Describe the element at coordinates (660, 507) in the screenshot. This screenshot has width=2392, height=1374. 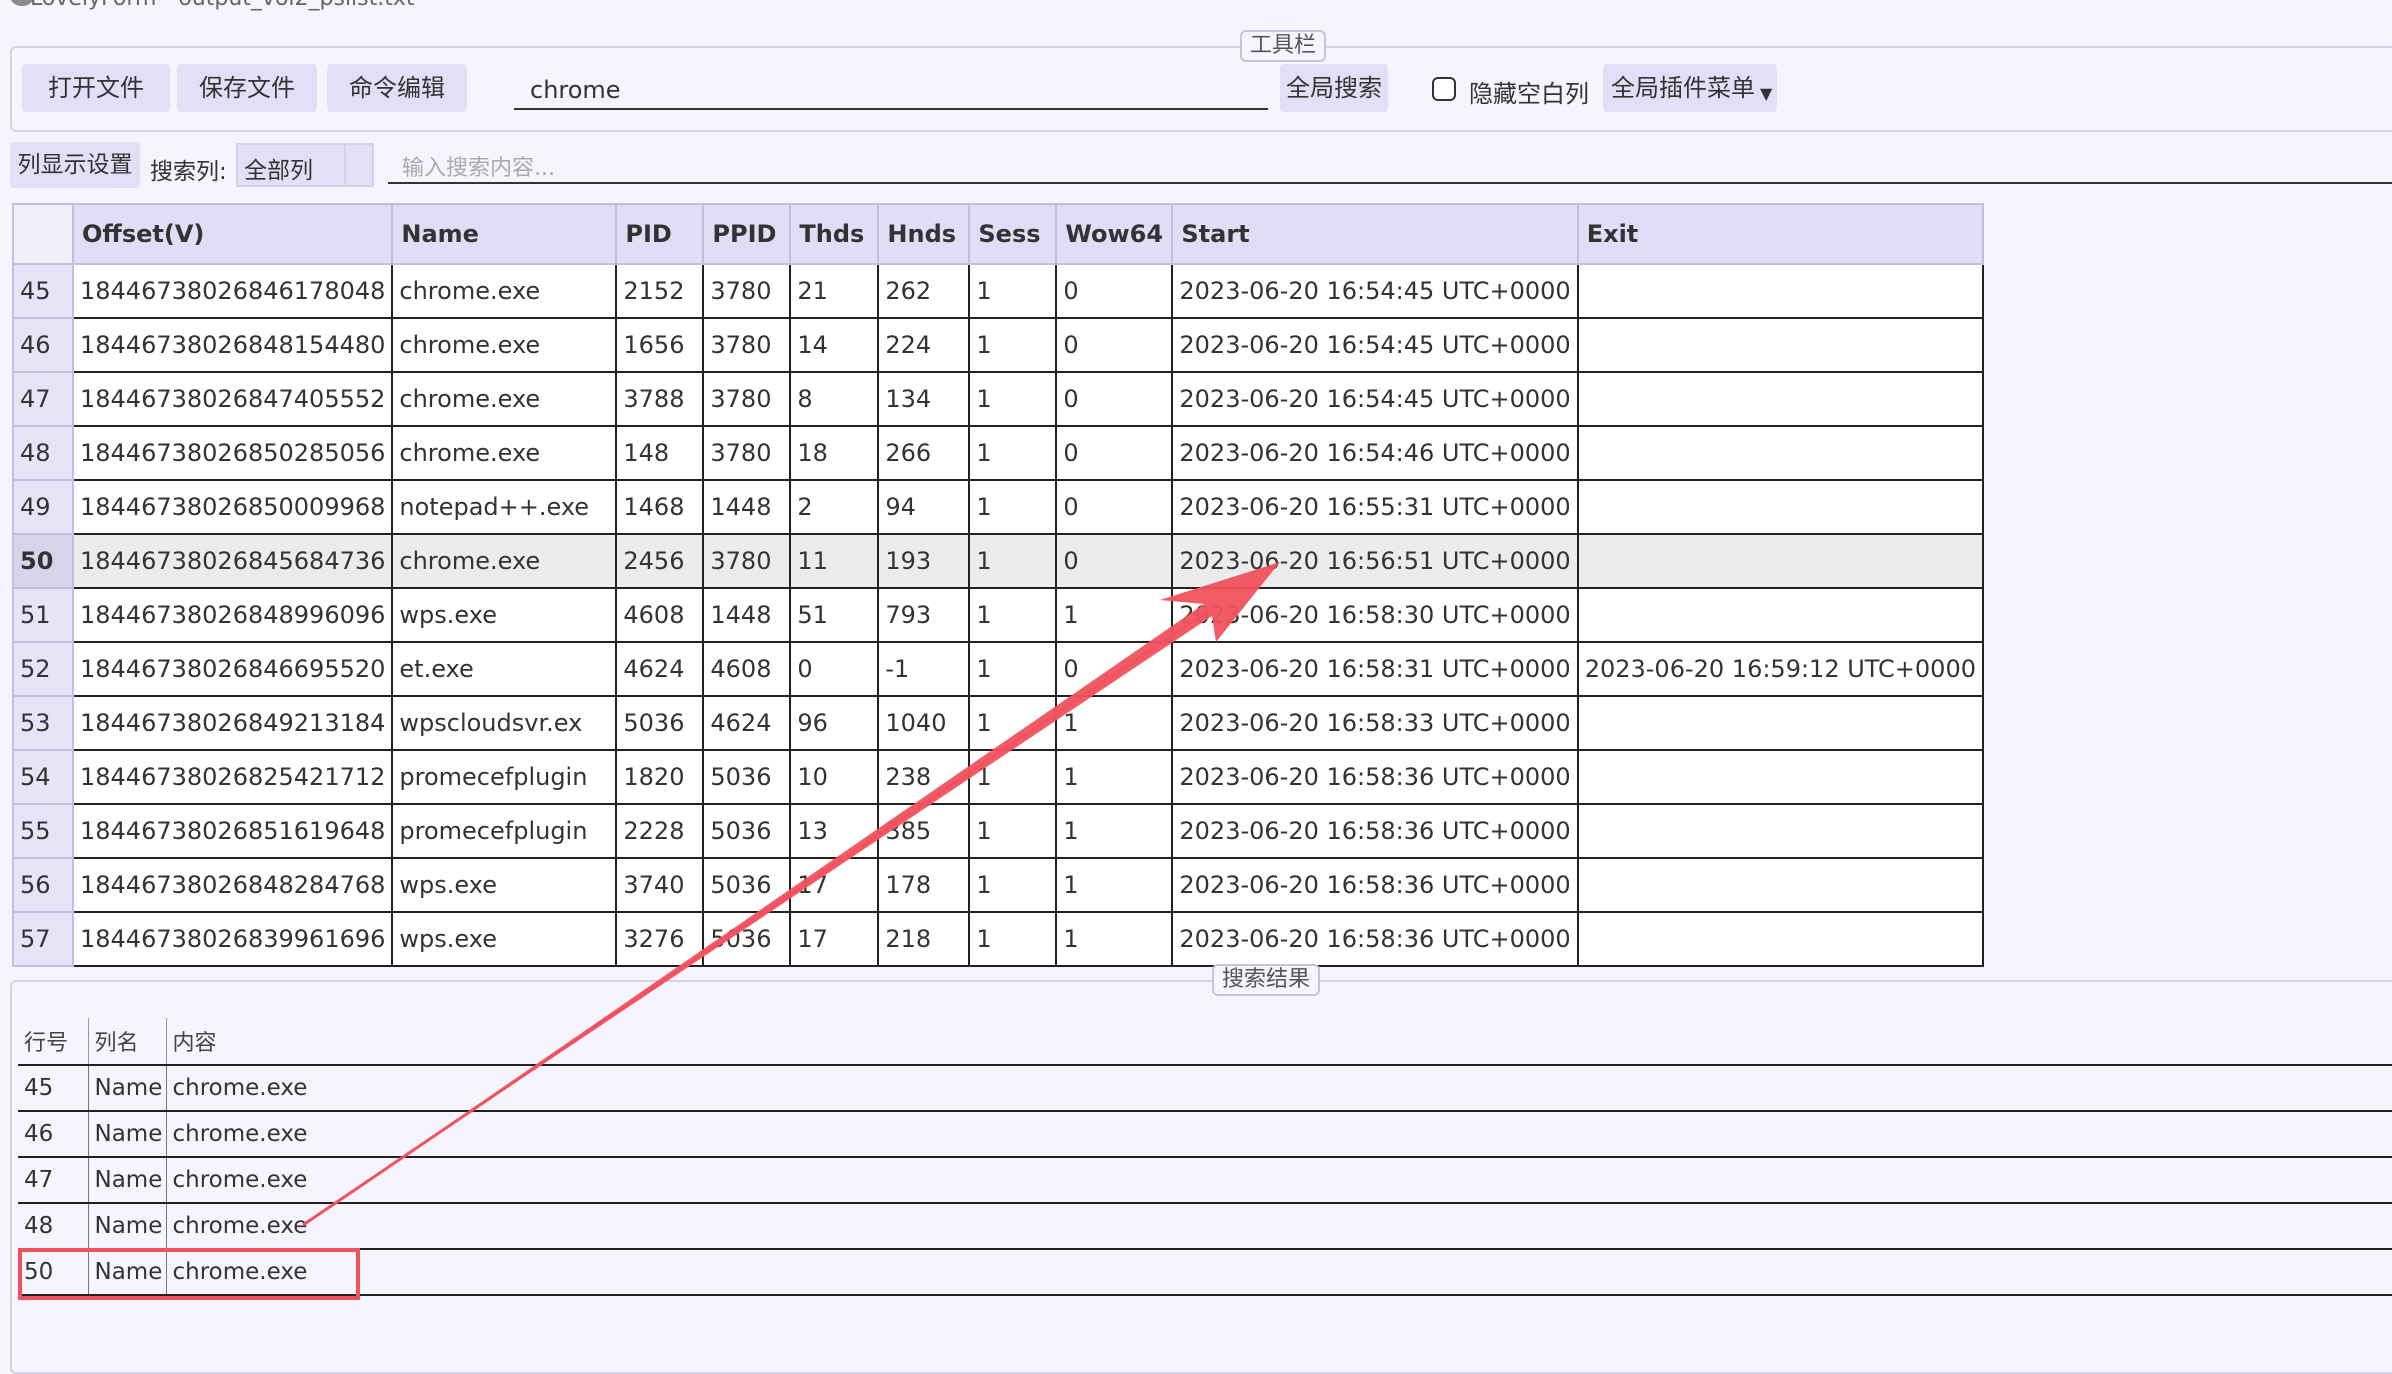
I see `table-cell: 1468` at that location.